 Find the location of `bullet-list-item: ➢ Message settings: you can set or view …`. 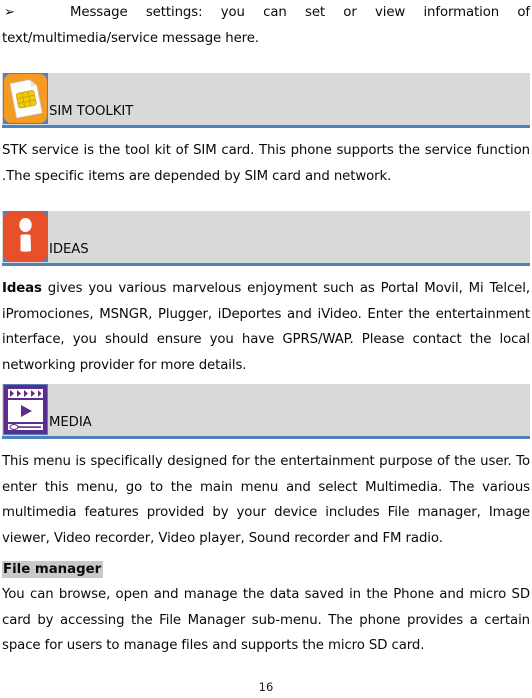

bullet-list-item: ➢ Message settings: you can set or view … is located at coordinates (266, 25).